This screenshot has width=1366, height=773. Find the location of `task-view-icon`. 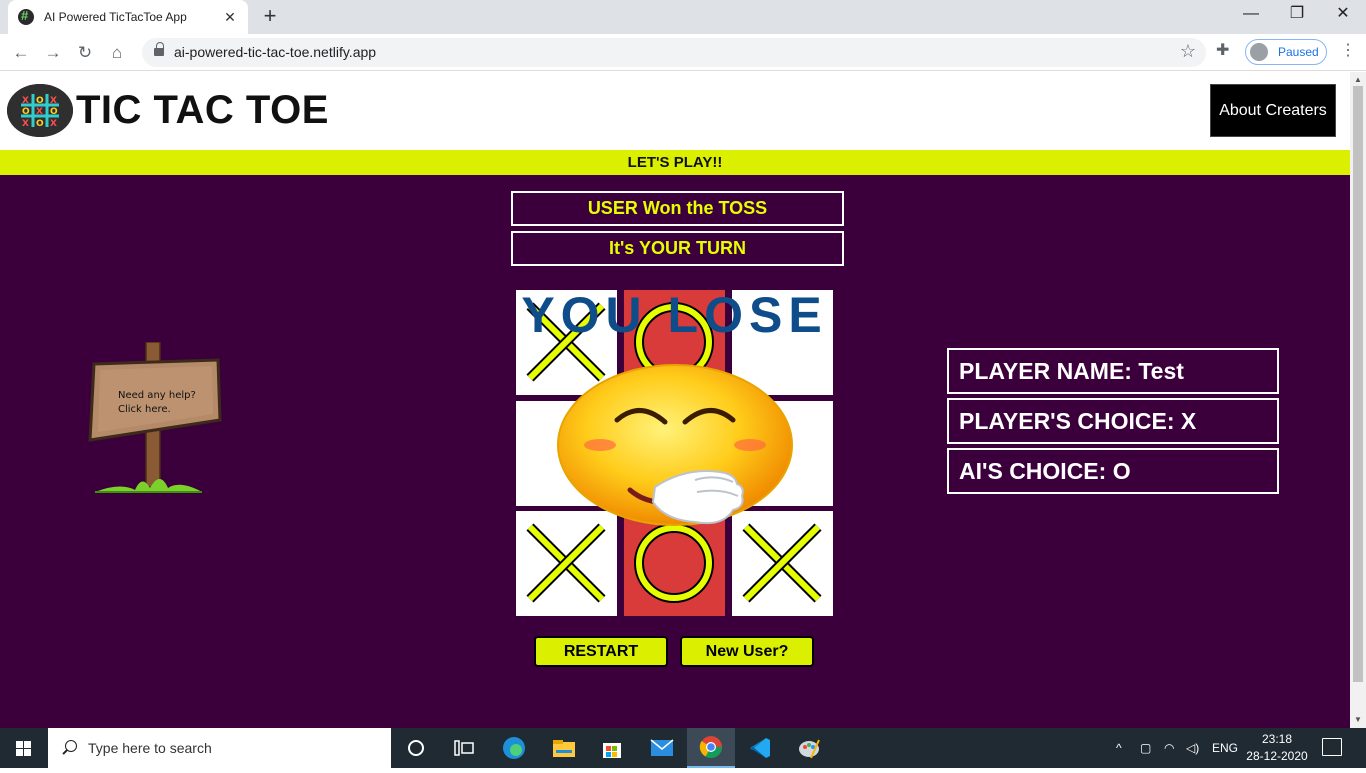

task-view-icon is located at coordinates (464, 748).